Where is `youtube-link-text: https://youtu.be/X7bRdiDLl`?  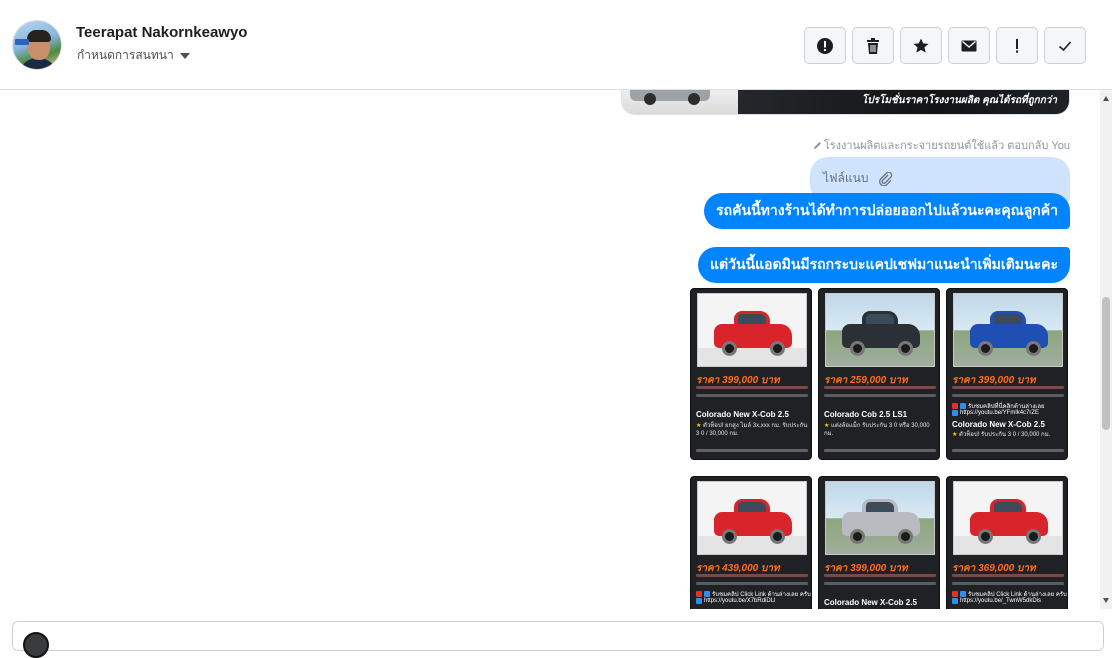 youtube-link-text: https://youtu.be/X7bRdiDLl is located at coordinates (739, 601).